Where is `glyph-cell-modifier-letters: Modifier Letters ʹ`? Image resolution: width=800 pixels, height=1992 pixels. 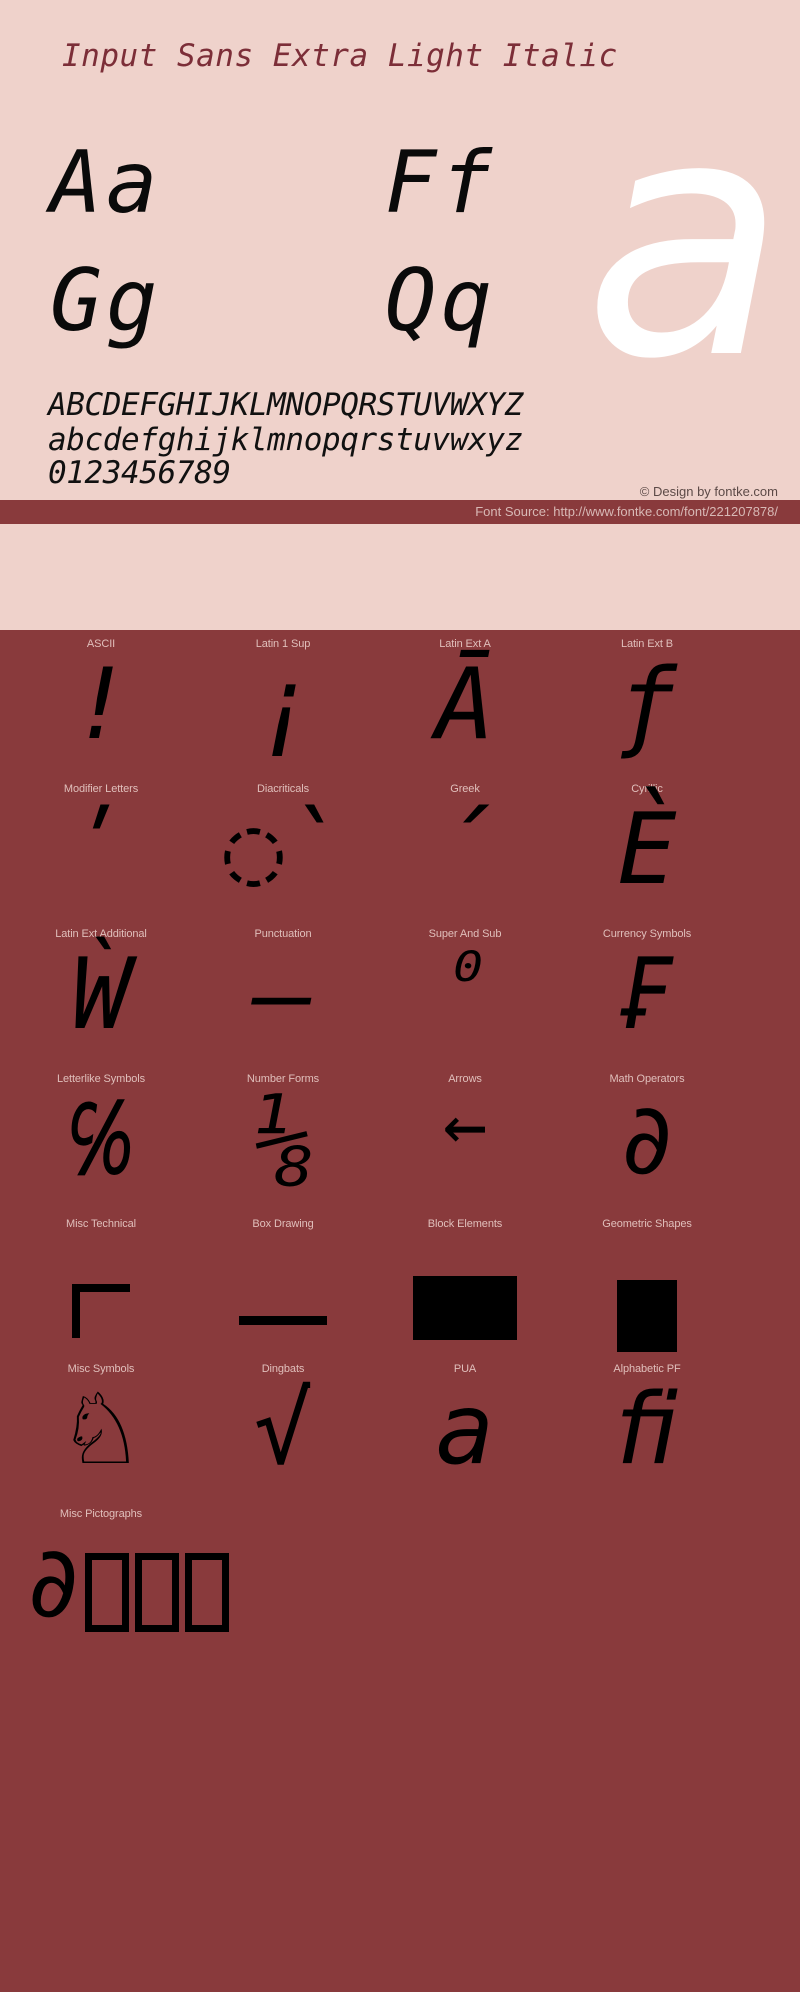
glyph-cell-modifier-letters: Modifier Letters ʹ is located at coordinates (101, 855).